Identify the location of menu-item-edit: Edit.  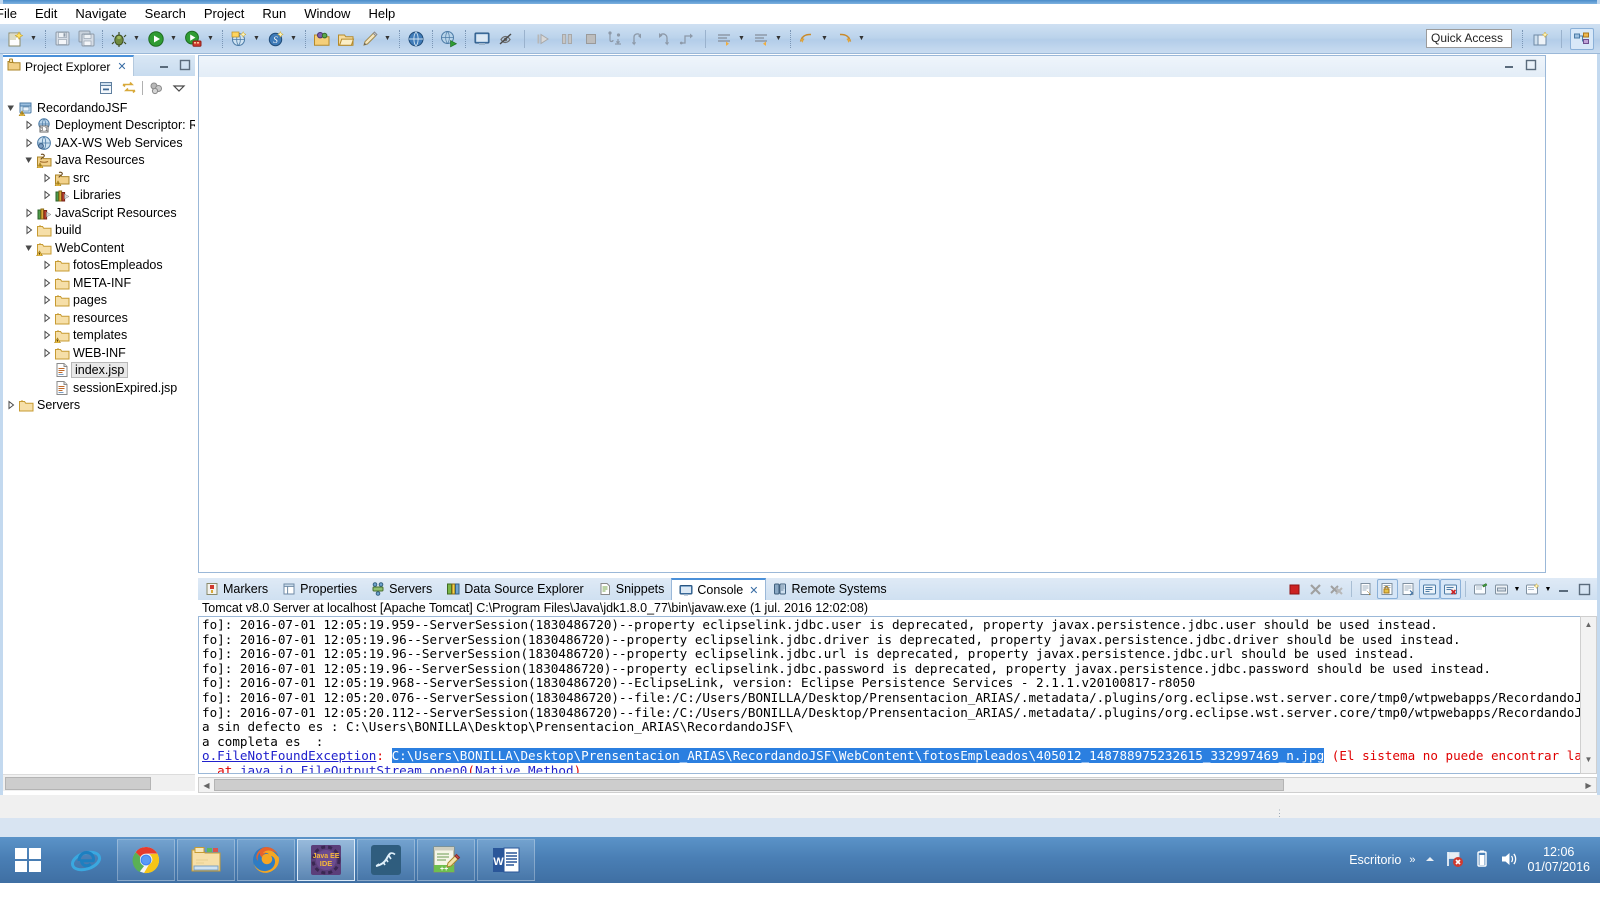
(46, 14).